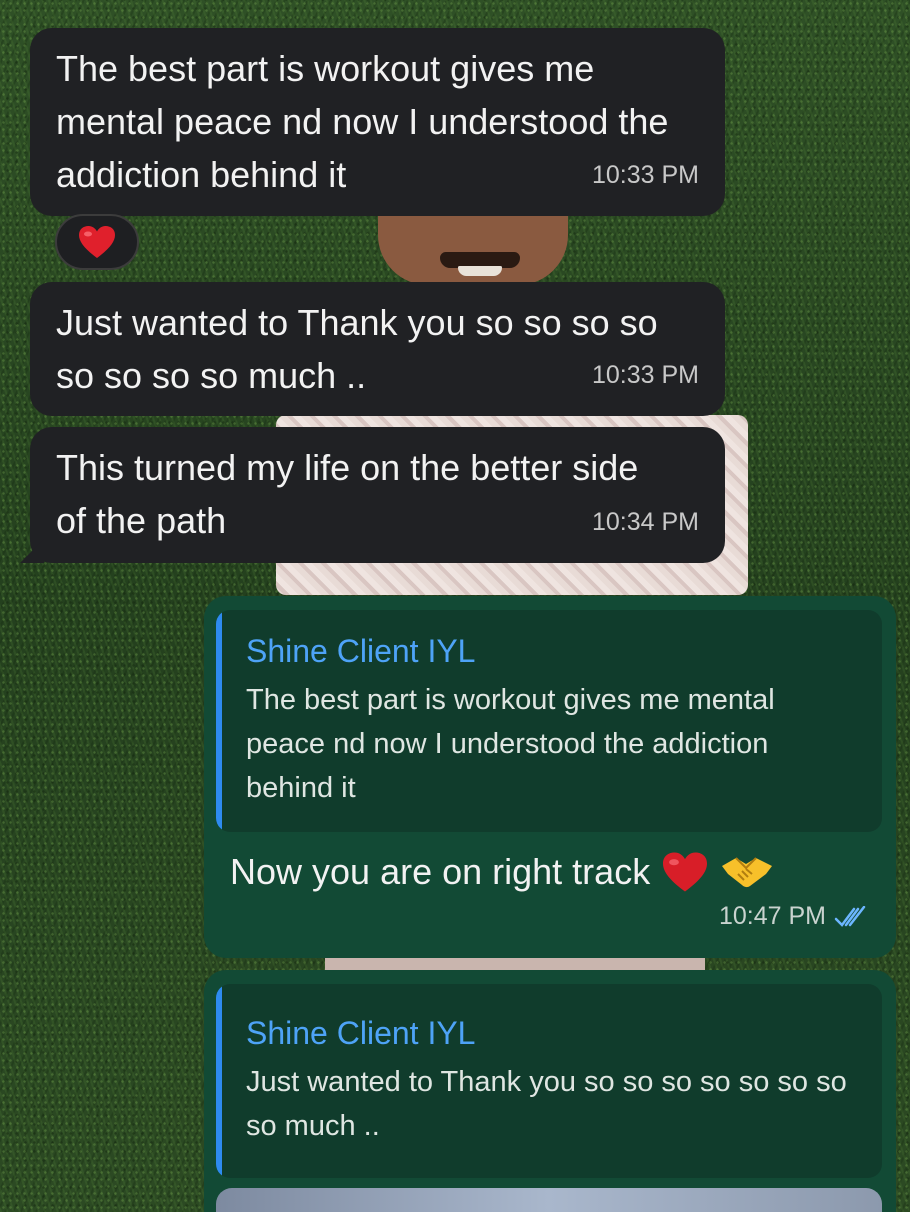 The height and width of the screenshot is (1212, 910). I want to click on message-reaction, so click(97, 242).